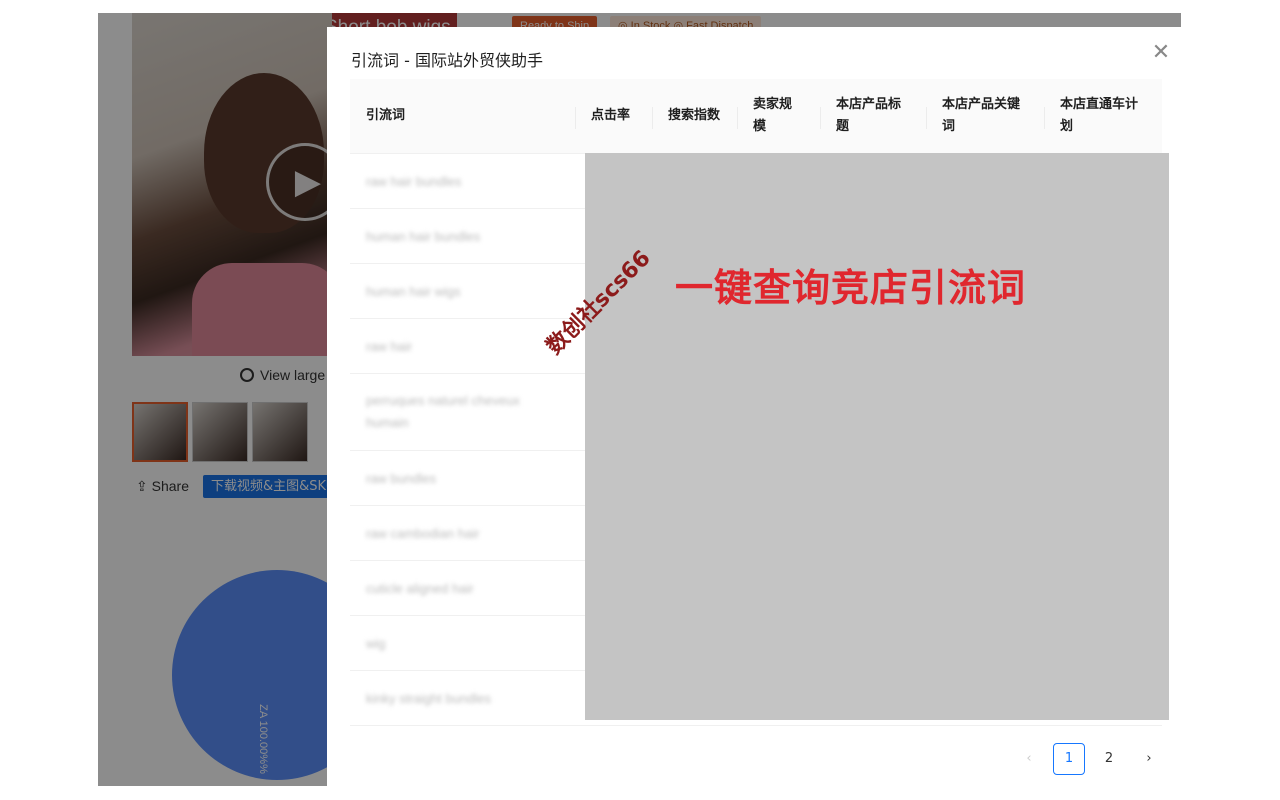 The height and width of the screenshot is (800, 1280). I want to click on keyword-cell: human hair wigs, so click(413, 291).